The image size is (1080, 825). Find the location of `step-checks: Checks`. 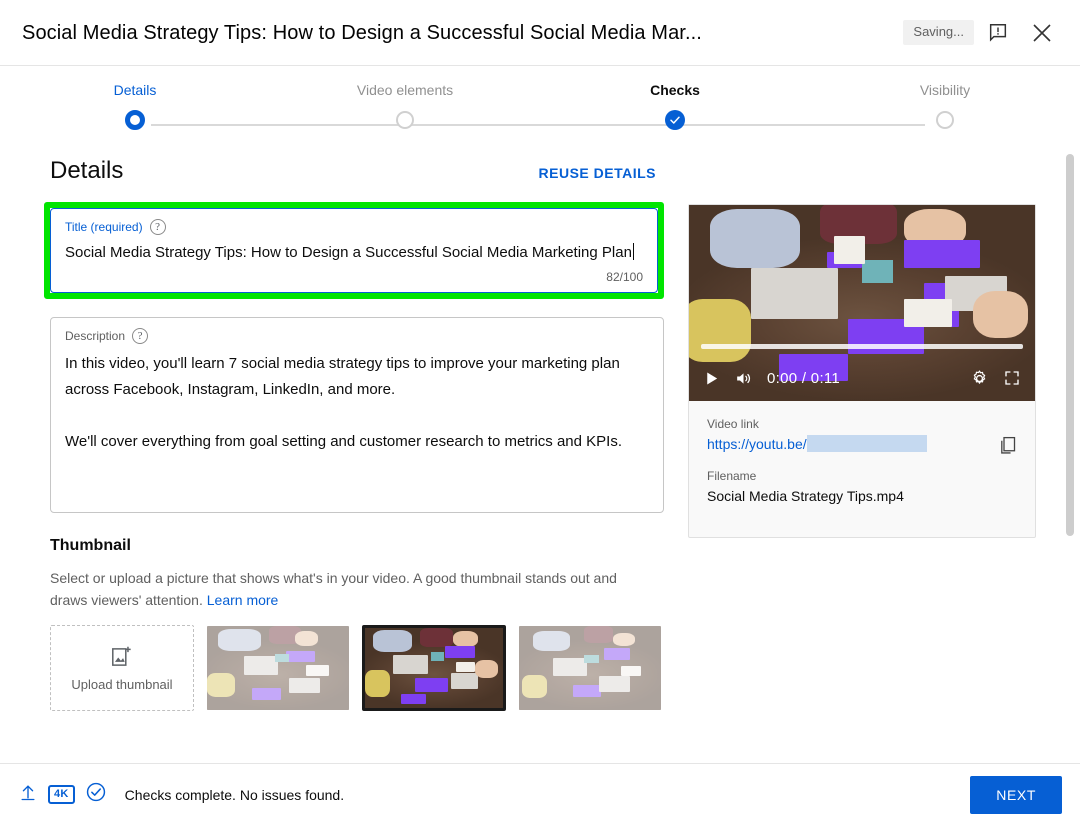

step-checks: Checks is located at coordinates (675, 92).